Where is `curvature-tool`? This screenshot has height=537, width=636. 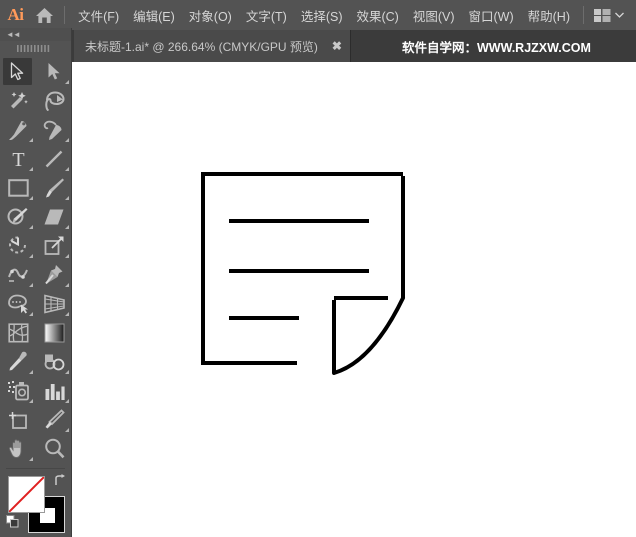
curvature-tool is located at coordinates (54, 129).